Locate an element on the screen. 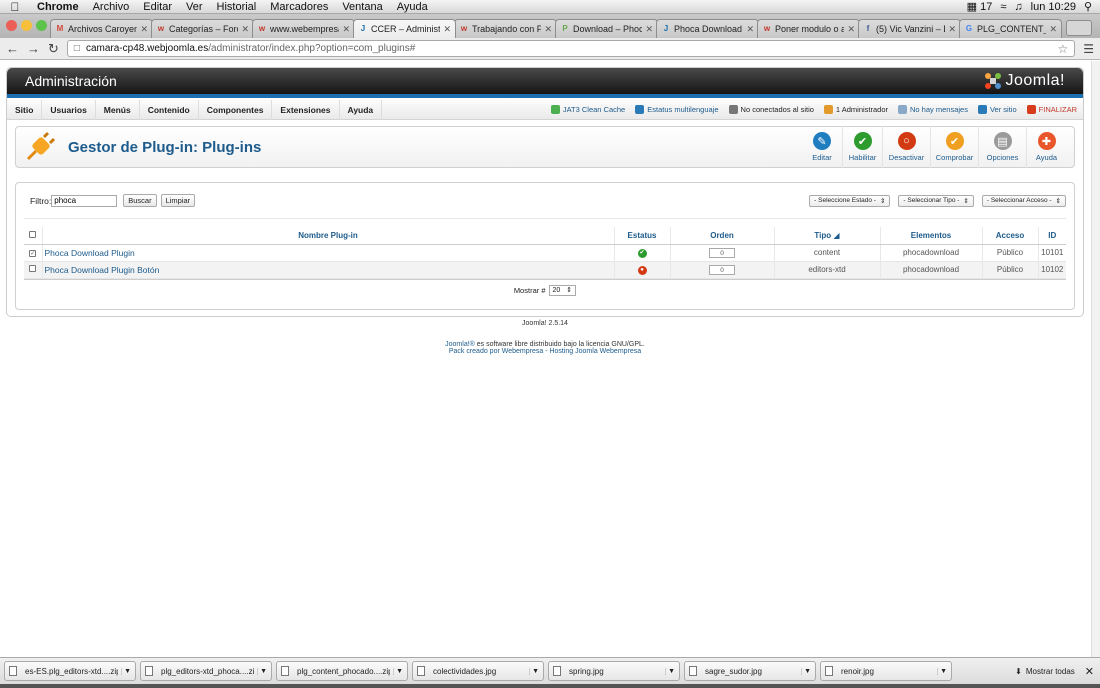  mac-menu-6: Ventana is located at coordinates (362, 7).